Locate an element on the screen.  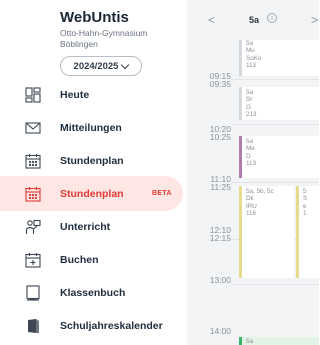
beta-badge: BETA is located at coordinates (162, 193).